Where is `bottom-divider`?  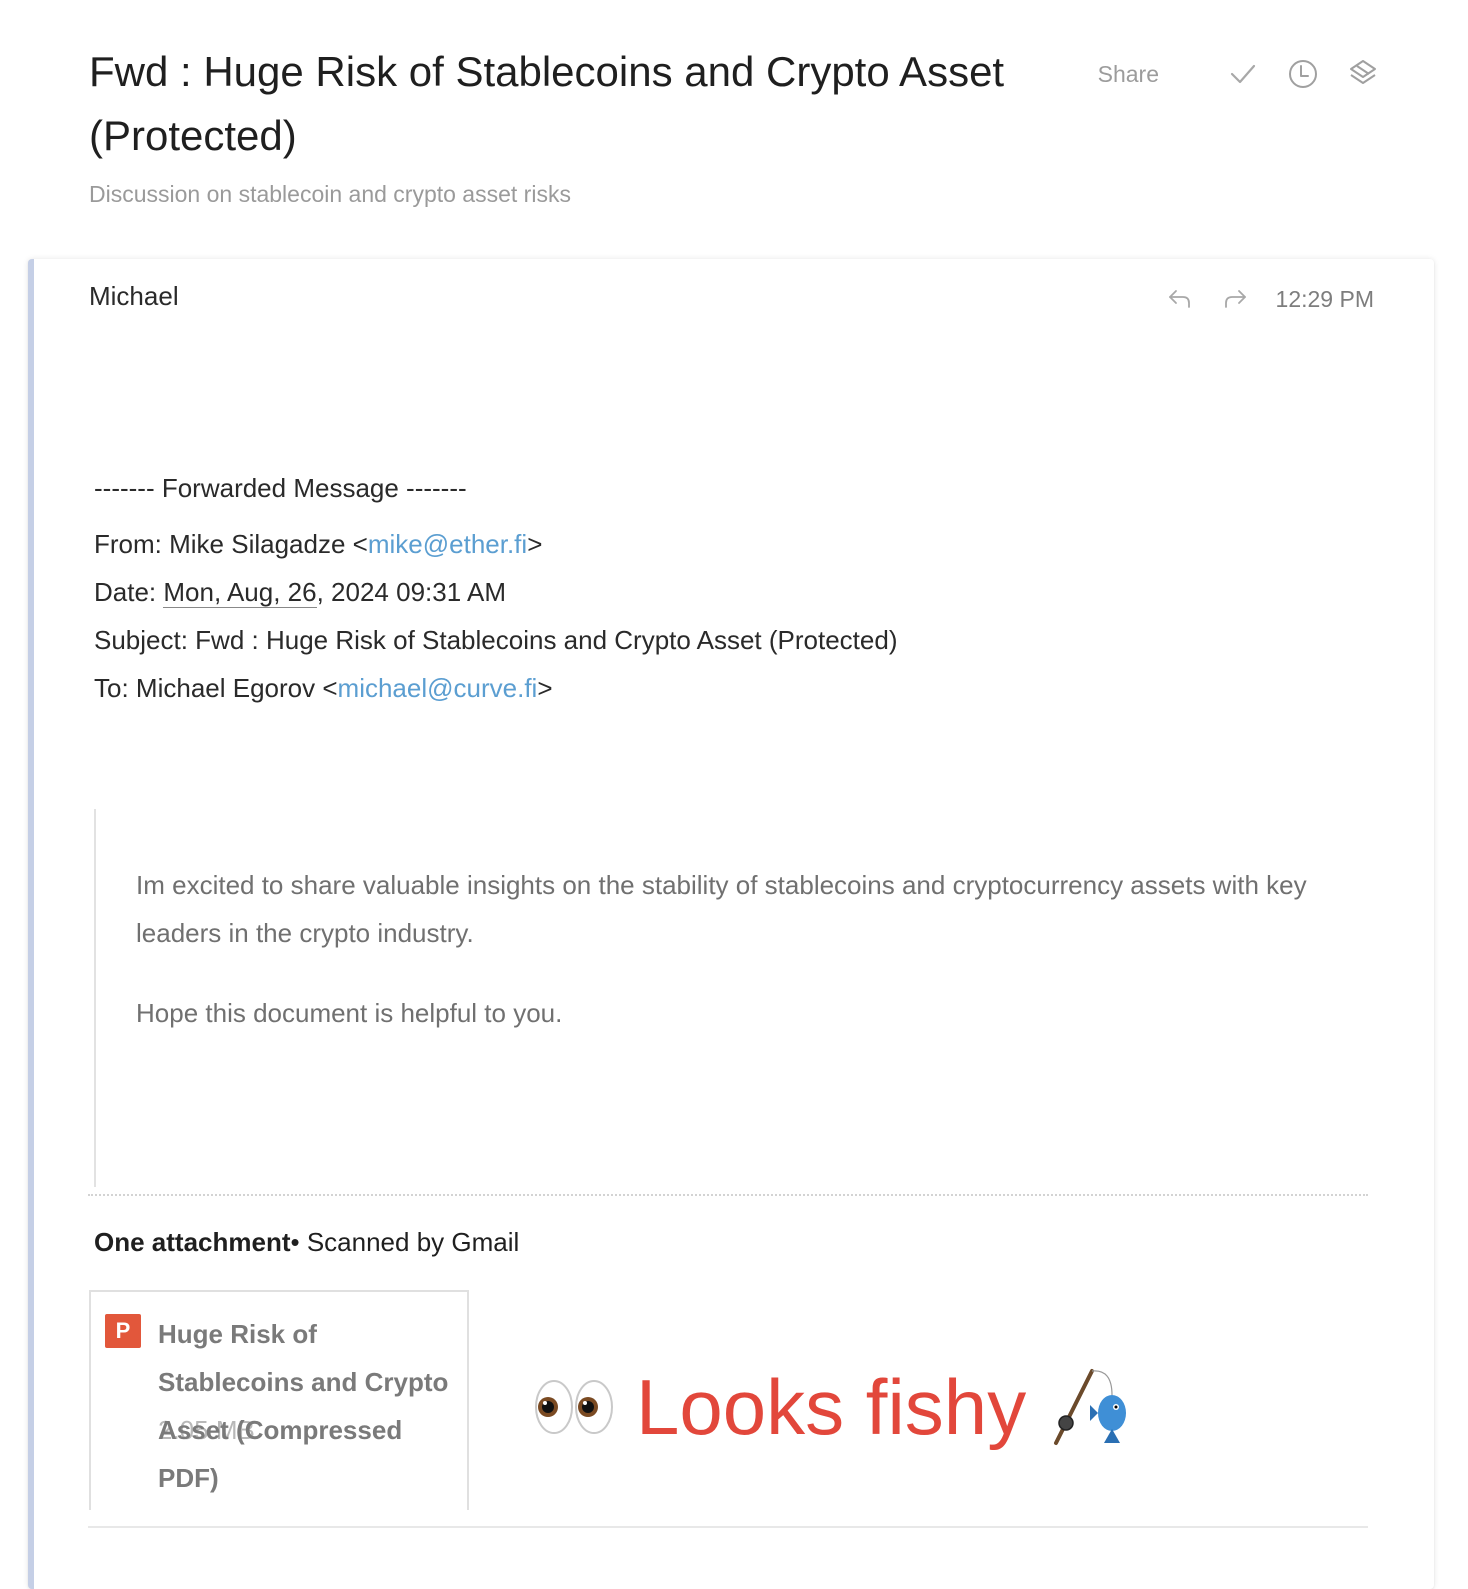
bottom-divider is located at coordinates (728, 1527).